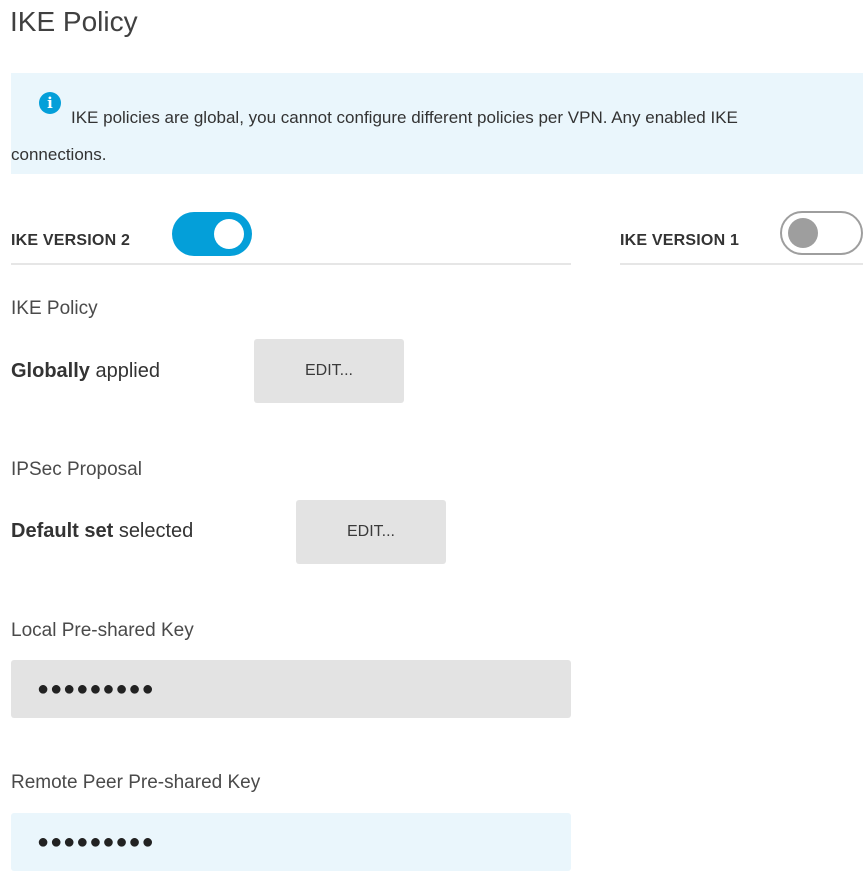 This screenshot has width=863, height=871. What do you see at coordinates (291, 842) in the screenshot?
I see `remote-key-field: ●●●●●●●●●` at bounding box center [291, 842].